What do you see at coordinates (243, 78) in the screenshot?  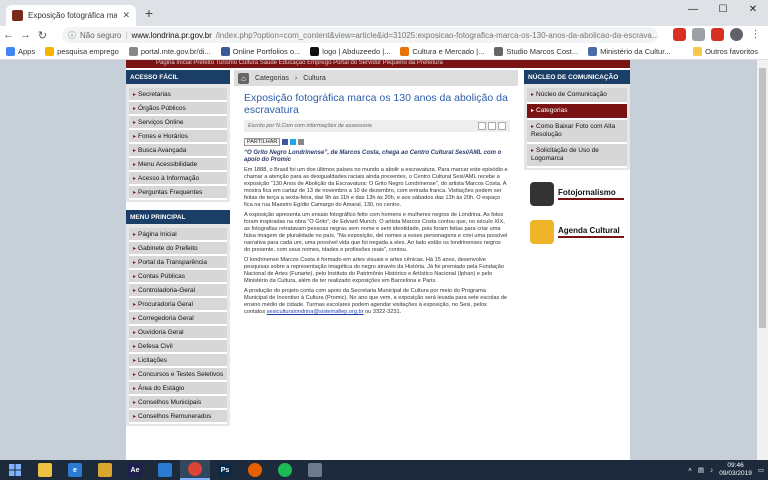 I see `home-icon: ⌂` at bounding box center [243, 78].